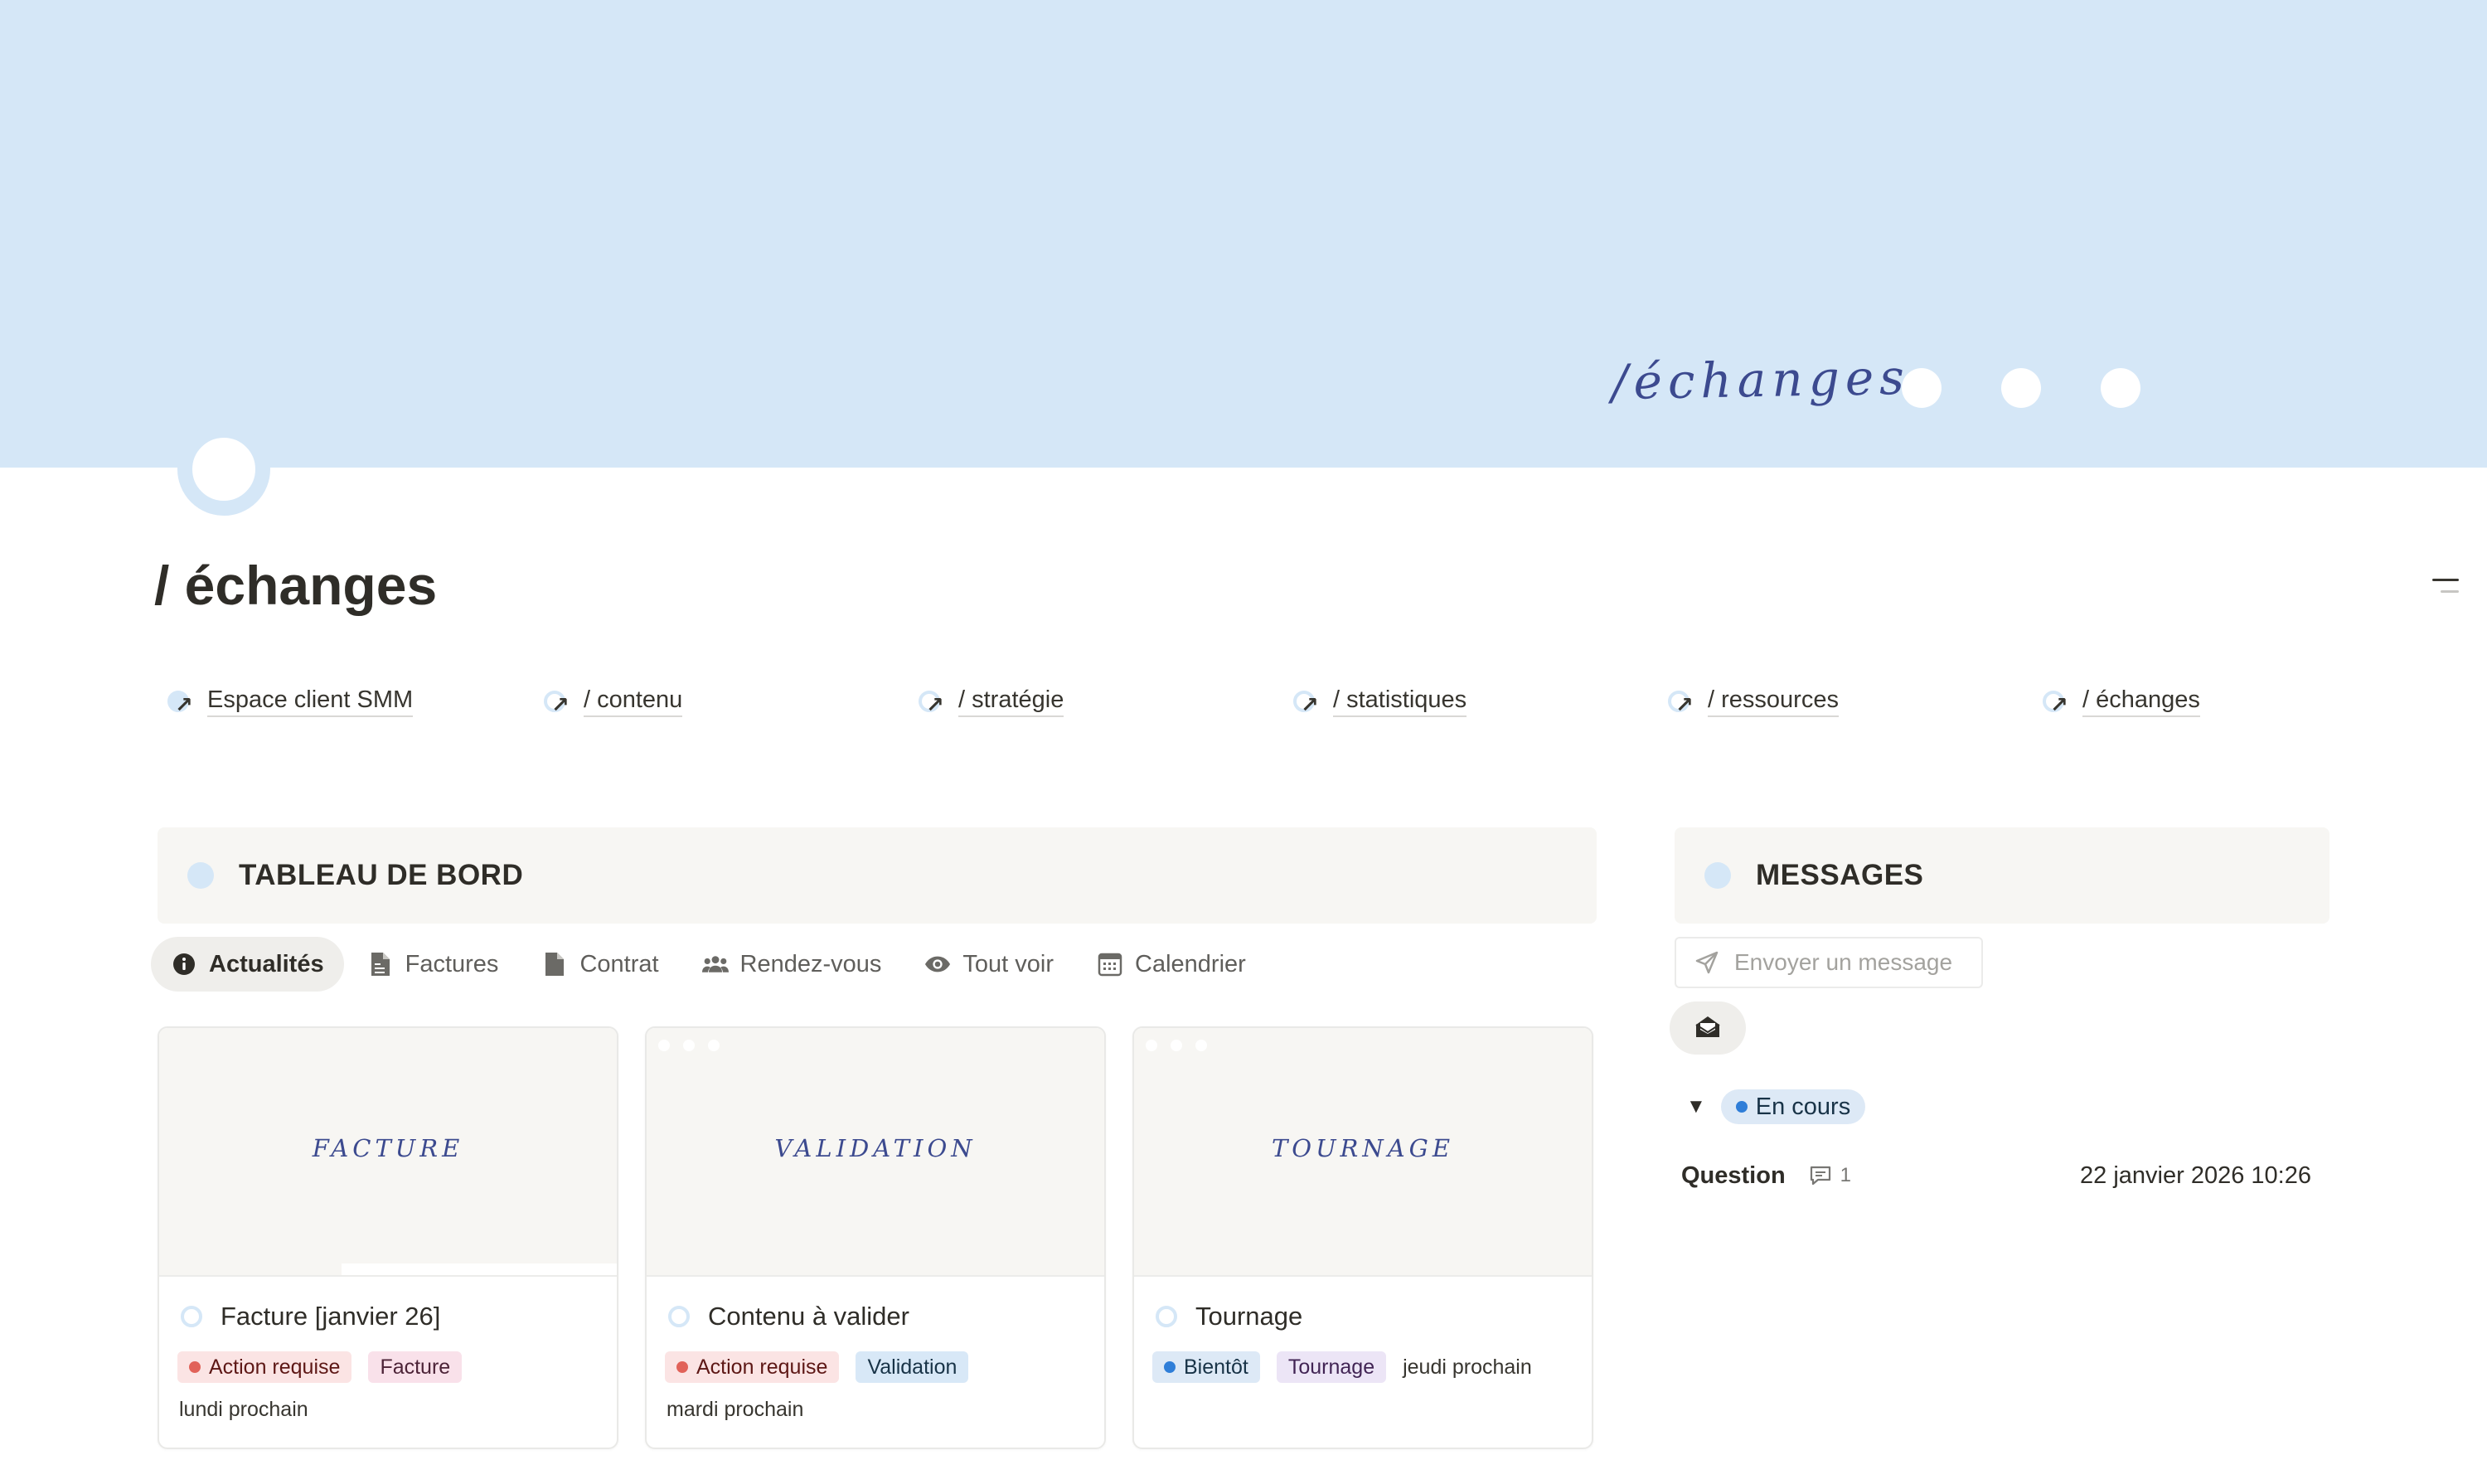 The image size is (2487, 1484). Describe the element at coordinates (1363, 1148) in the screenshot. I see `card-cover-word: TOURNAGE` at that location.